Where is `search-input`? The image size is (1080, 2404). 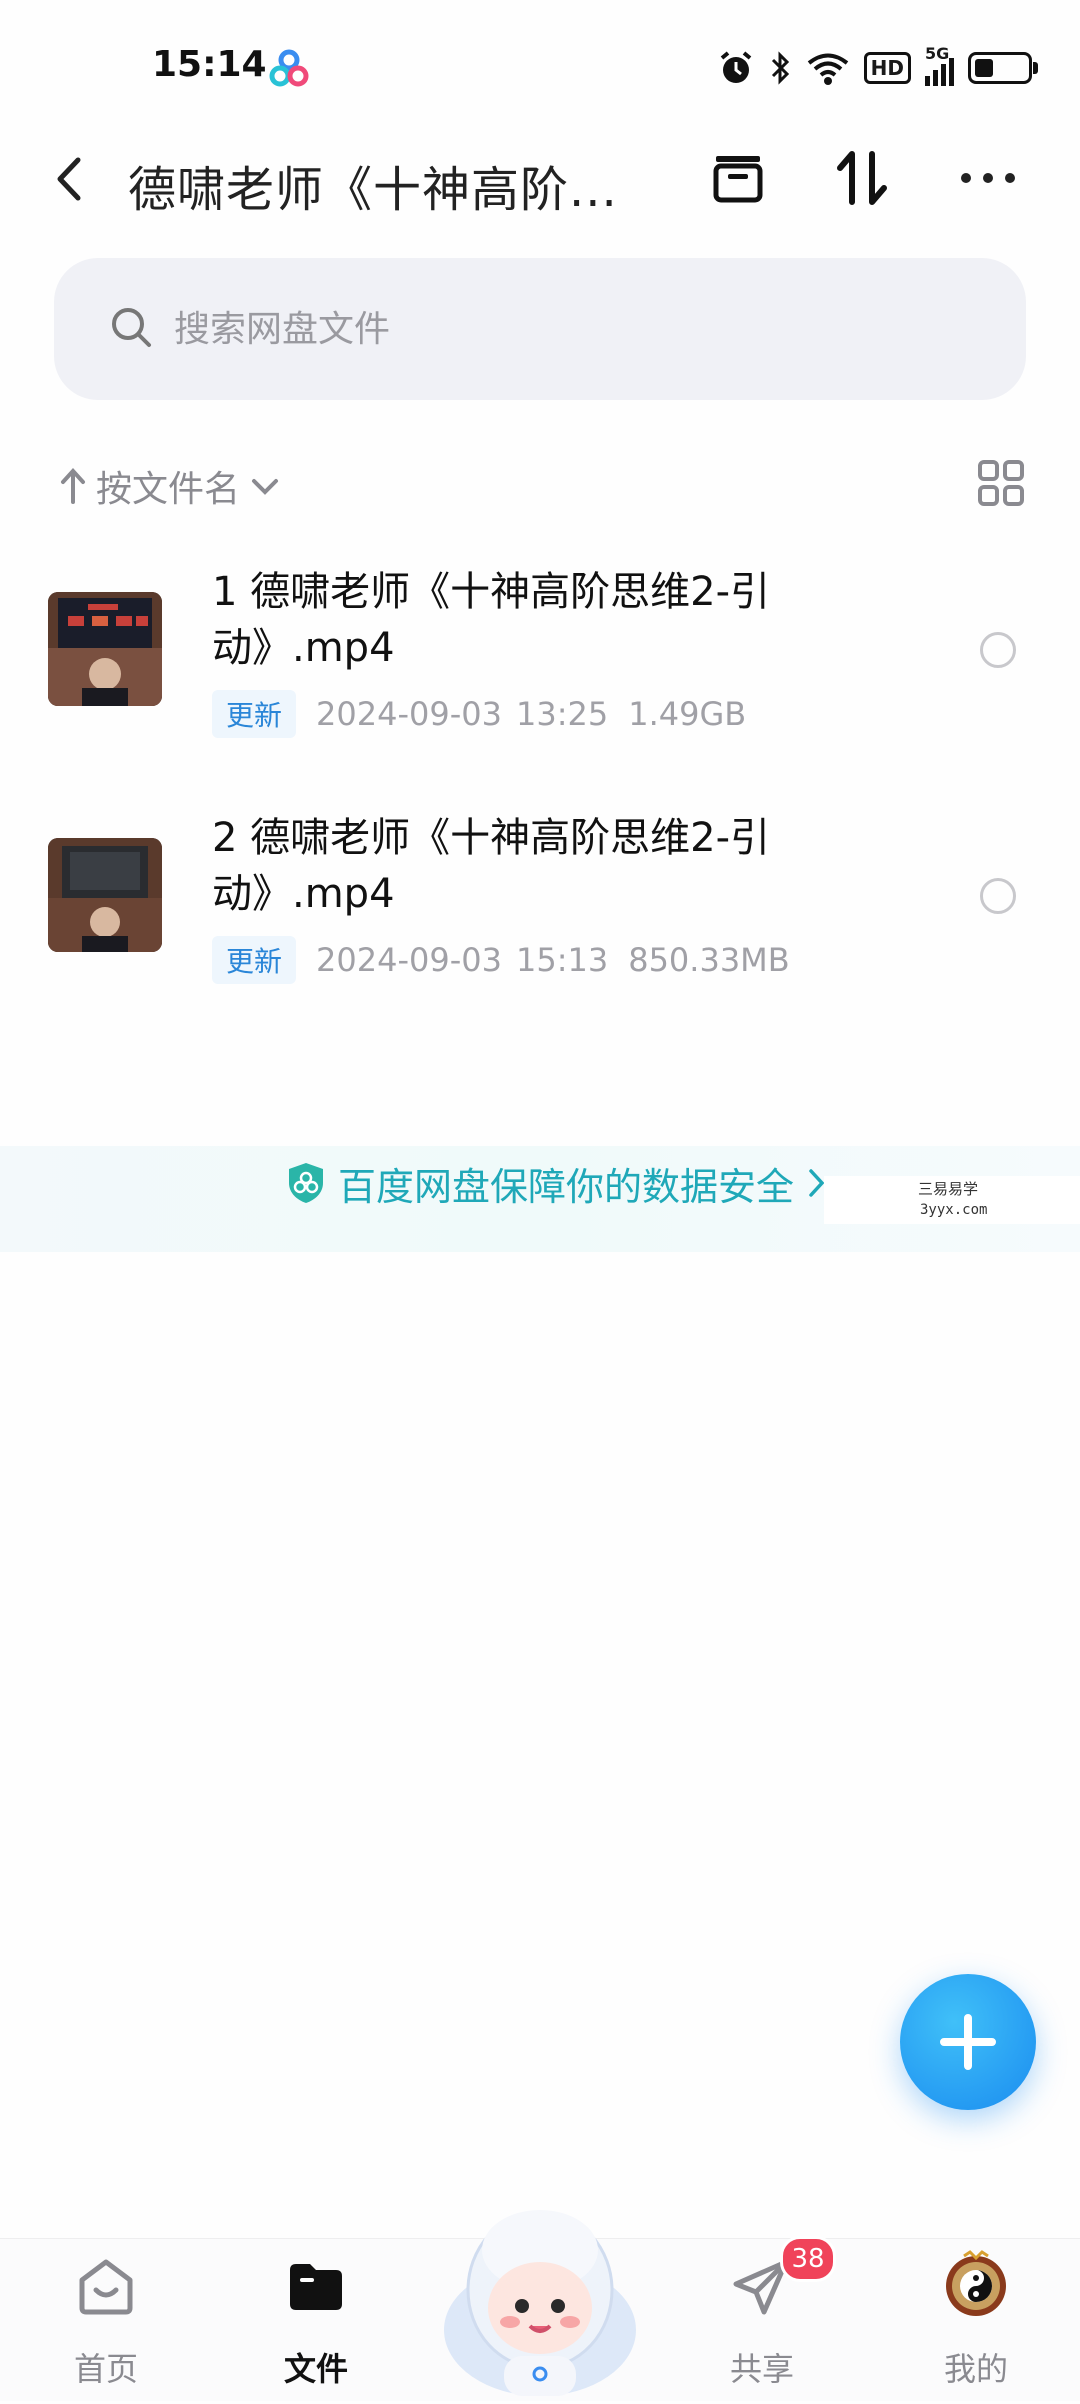
search-input is located at coordinates (554, 329).